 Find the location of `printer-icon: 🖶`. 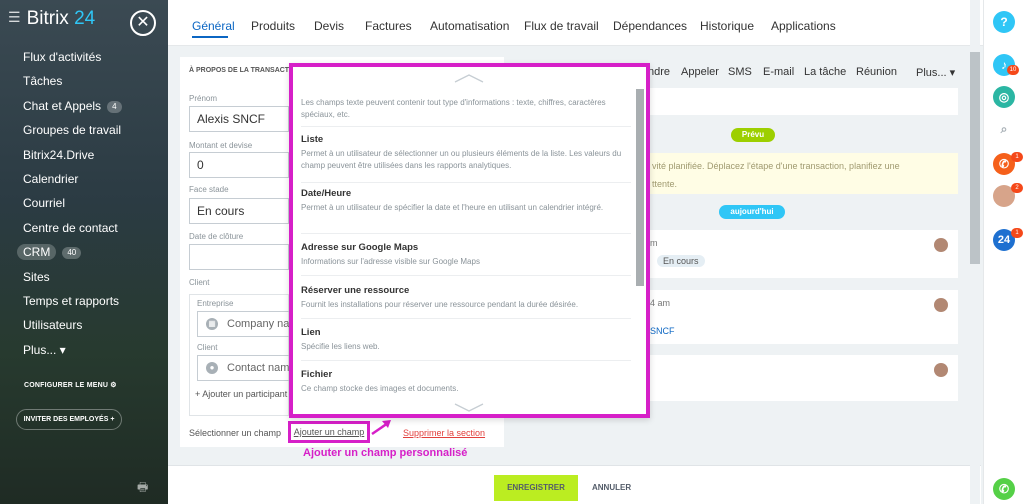

printer-icon: 🖶 is located at coordinates (142, 488).